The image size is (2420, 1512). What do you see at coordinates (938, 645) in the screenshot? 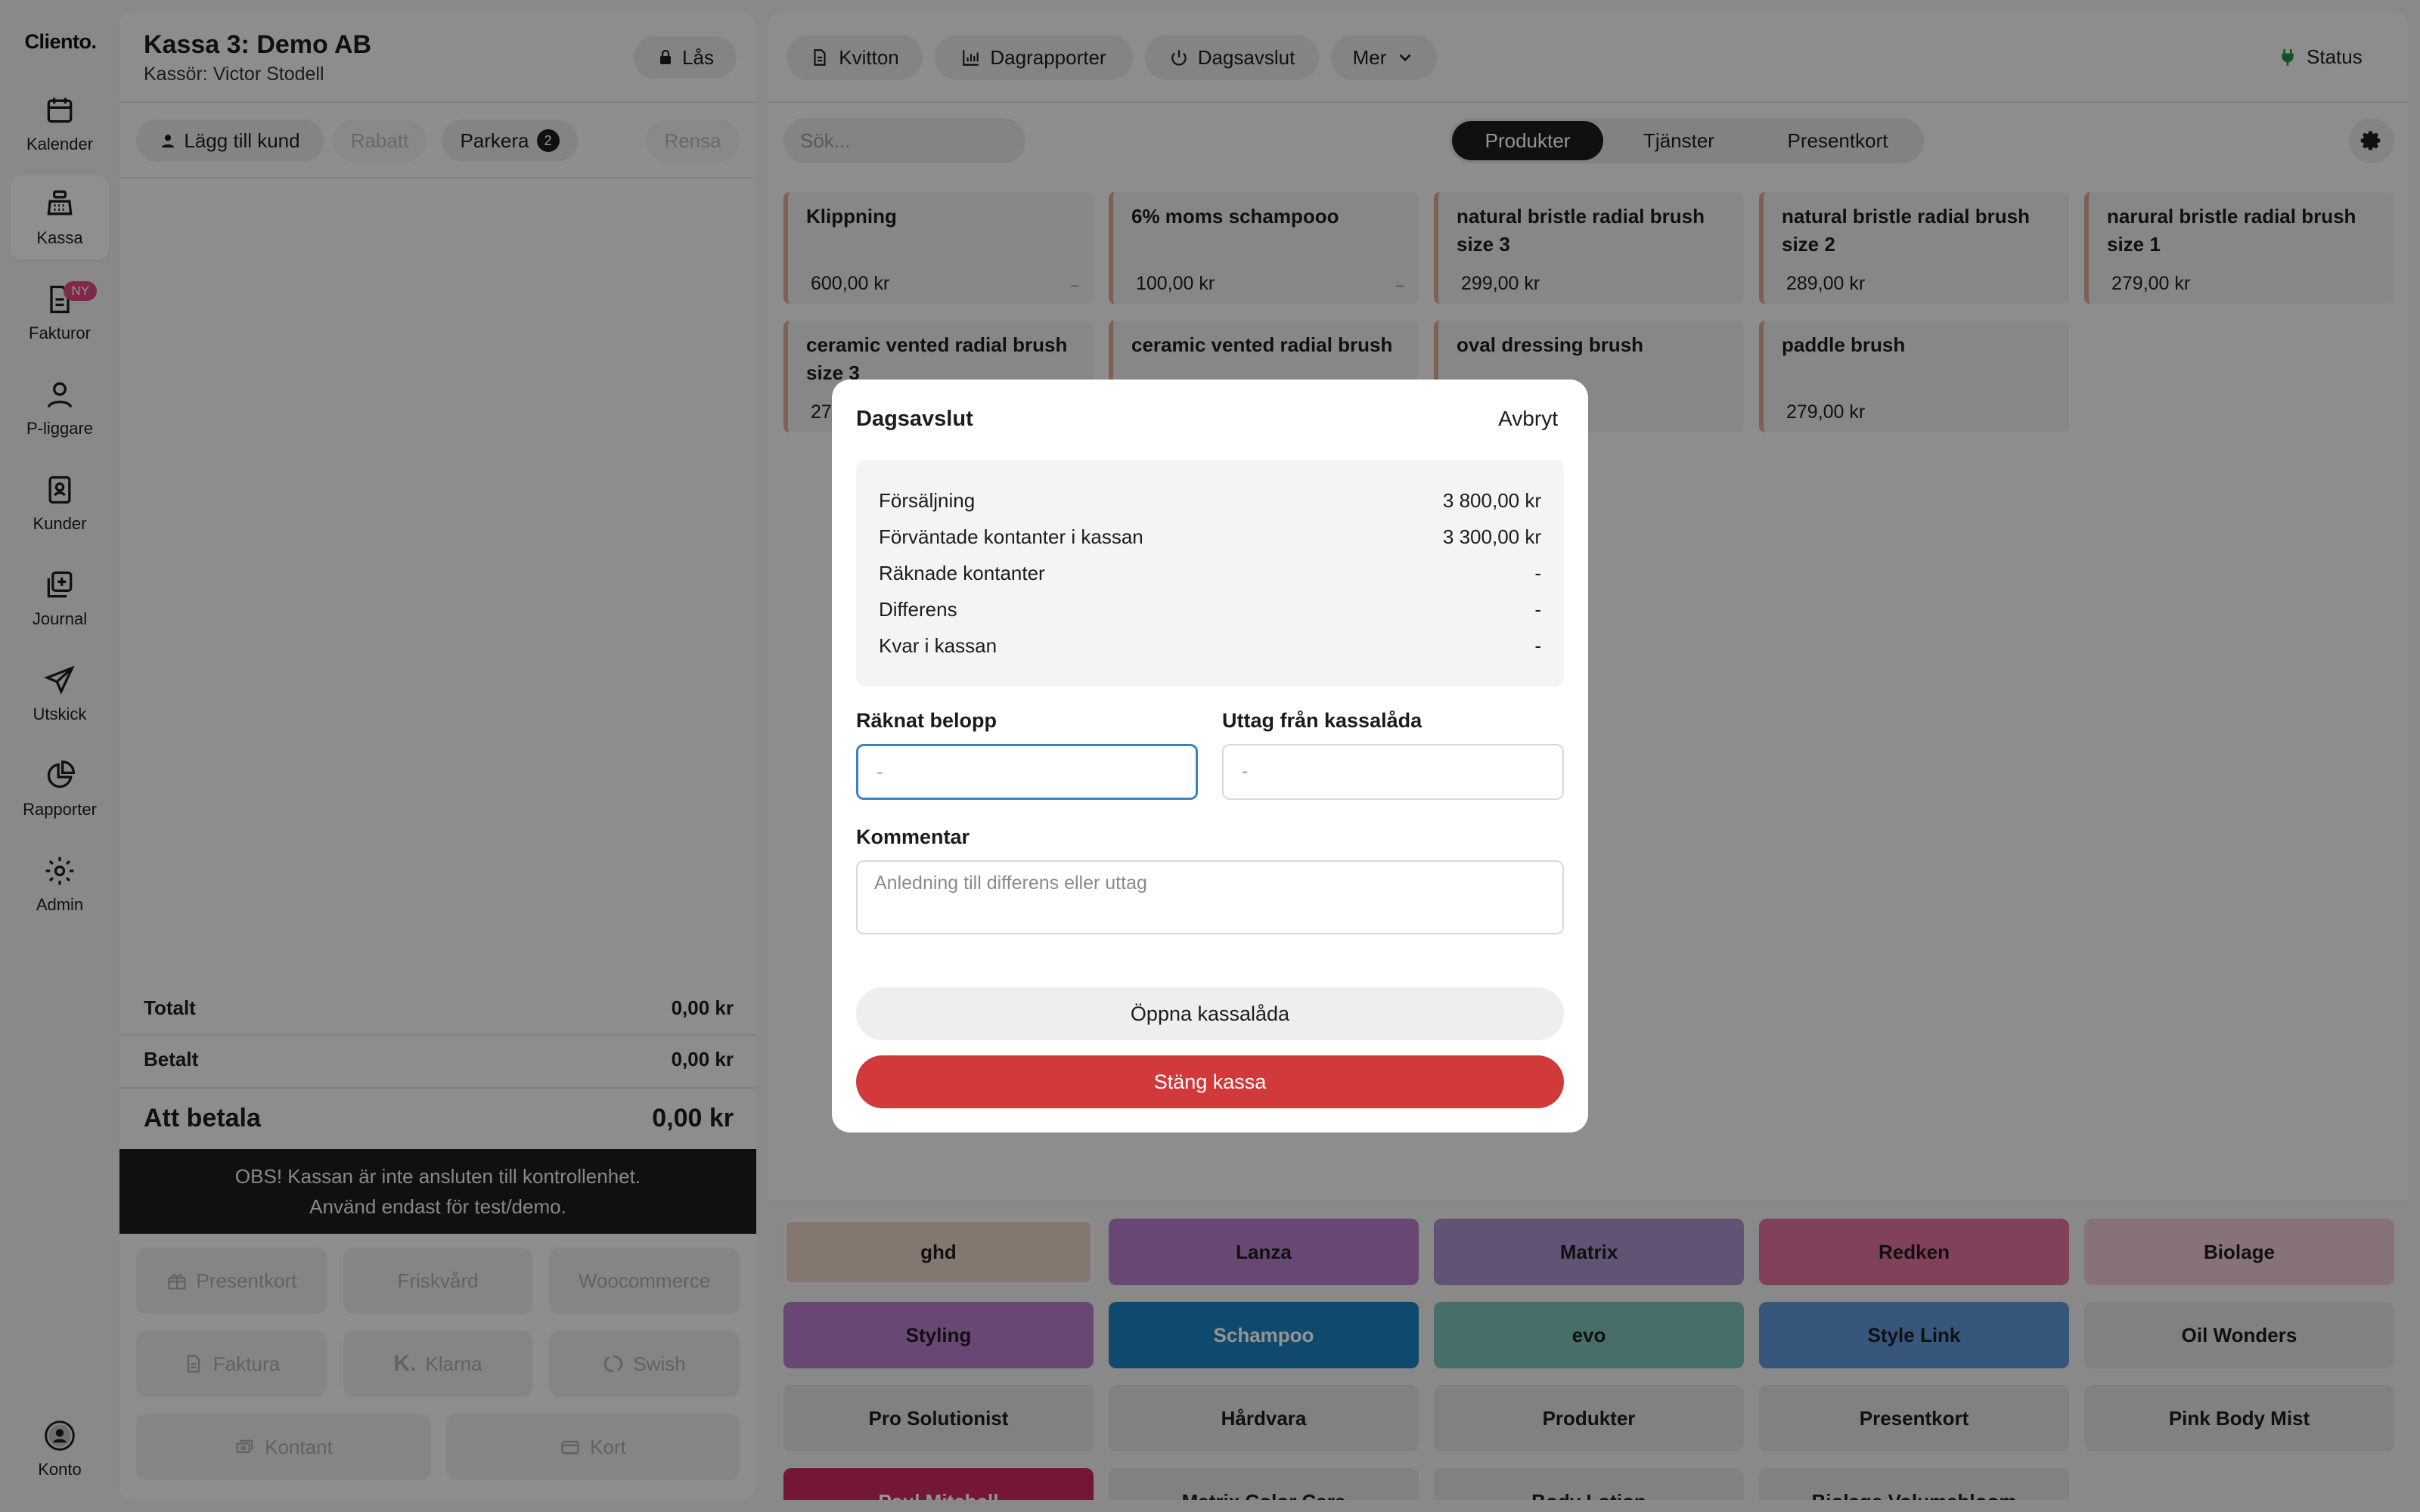
I see `summary-label: Kvar i kassan` at bounding box center [938, 645].